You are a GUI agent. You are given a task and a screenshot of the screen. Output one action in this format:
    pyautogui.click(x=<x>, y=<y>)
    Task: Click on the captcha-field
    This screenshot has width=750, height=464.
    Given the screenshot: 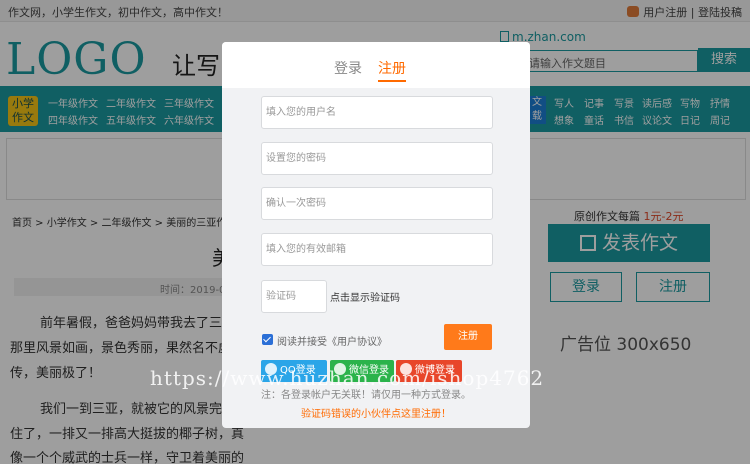 What is the action you would take?
    pyautogui.click(x=294, y=296)
    